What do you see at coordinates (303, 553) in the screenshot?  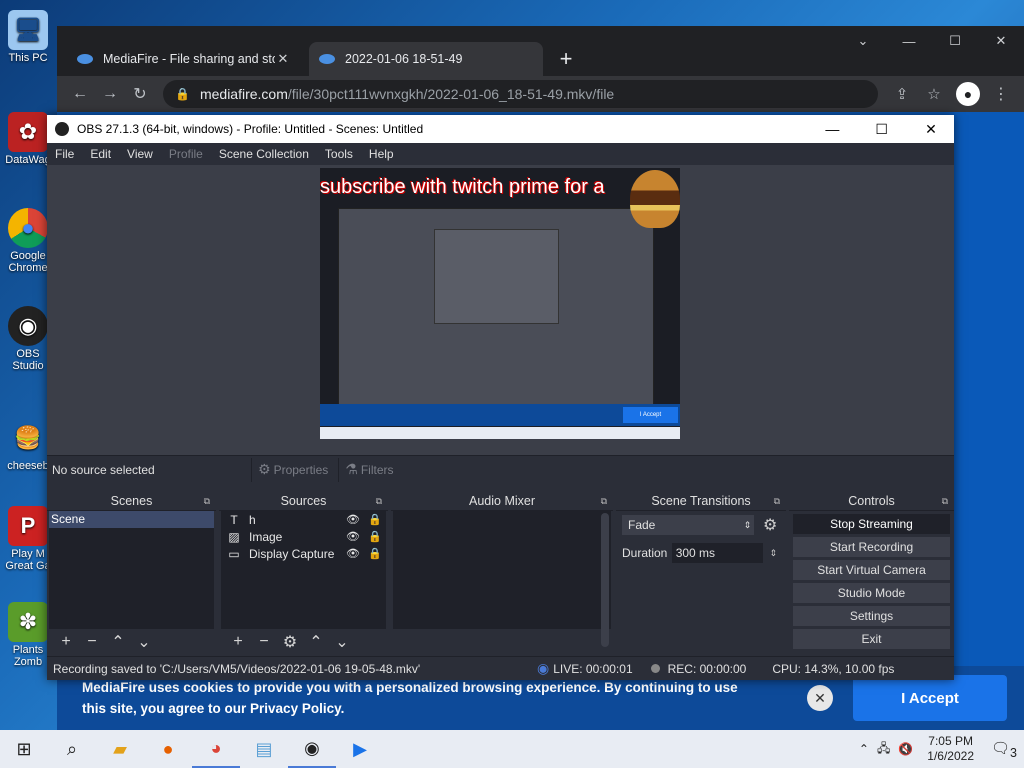 I see `source-item: ▭ Display Capture 👁 🔒` at bounding box center [303, 553].